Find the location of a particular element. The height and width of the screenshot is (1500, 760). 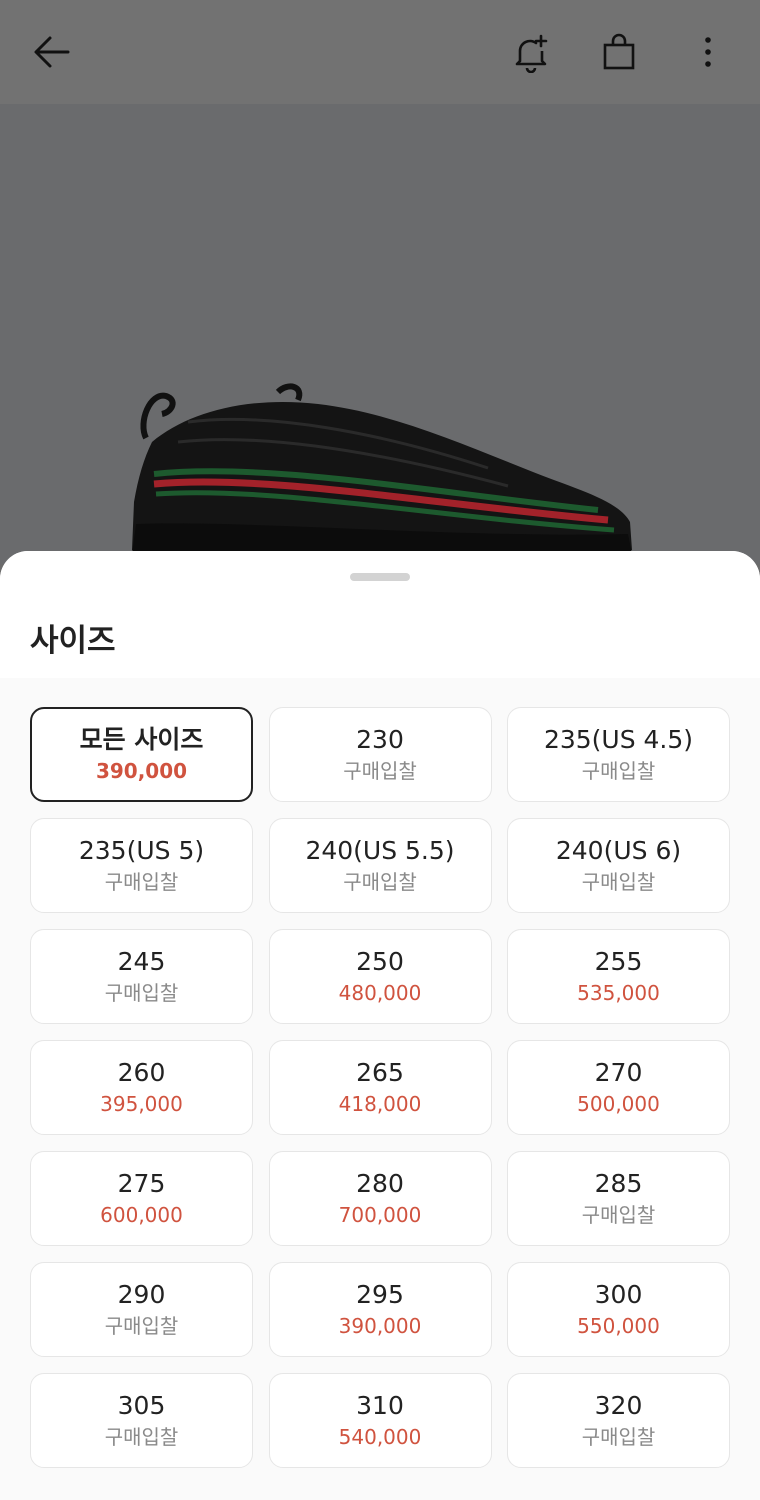

size-label: 300 is located at coordinates (618, 1294).